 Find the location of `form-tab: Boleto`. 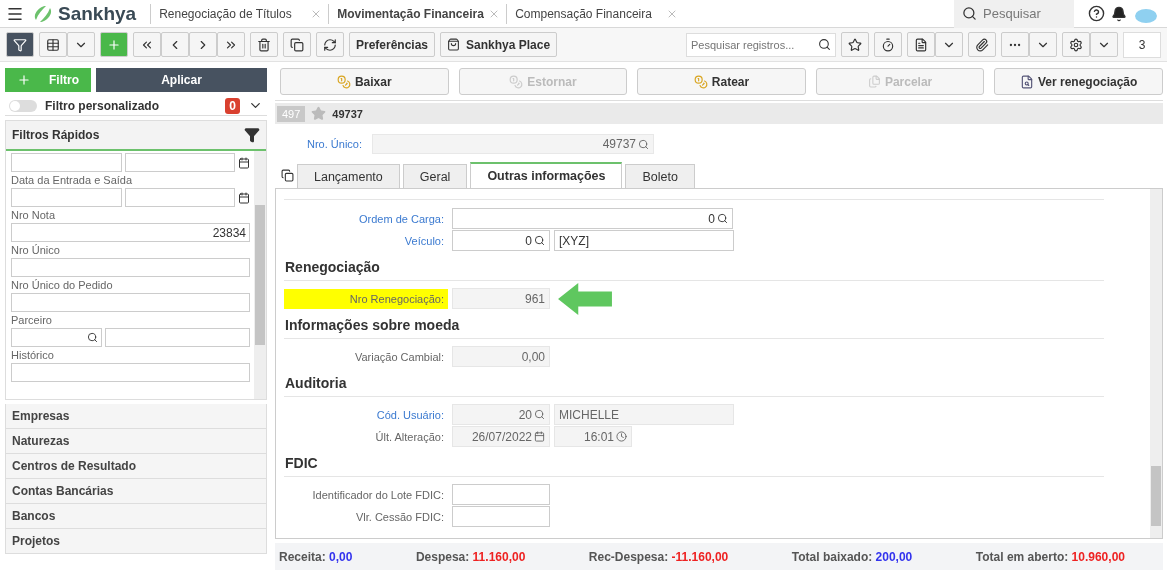

form-tab: Boleto is located at coordinates (660, 176).